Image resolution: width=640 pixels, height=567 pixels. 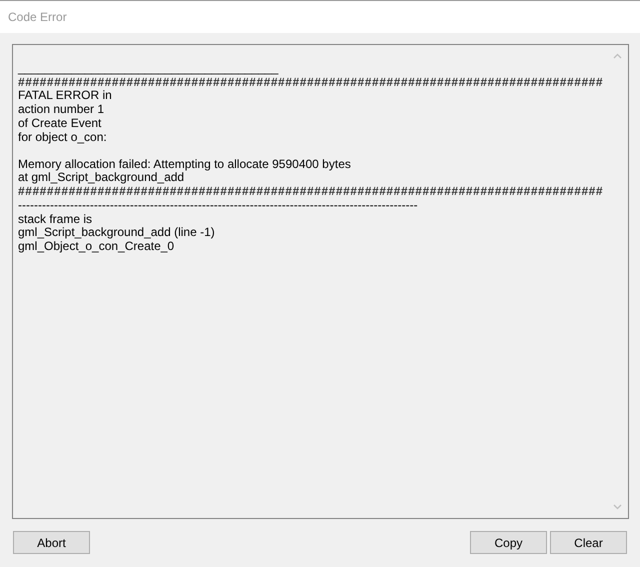 What do you see at coordinates (65, 96) in the screenshot?
I see `log-line: FATAL ERROR in` at bounding box center [65, 96].